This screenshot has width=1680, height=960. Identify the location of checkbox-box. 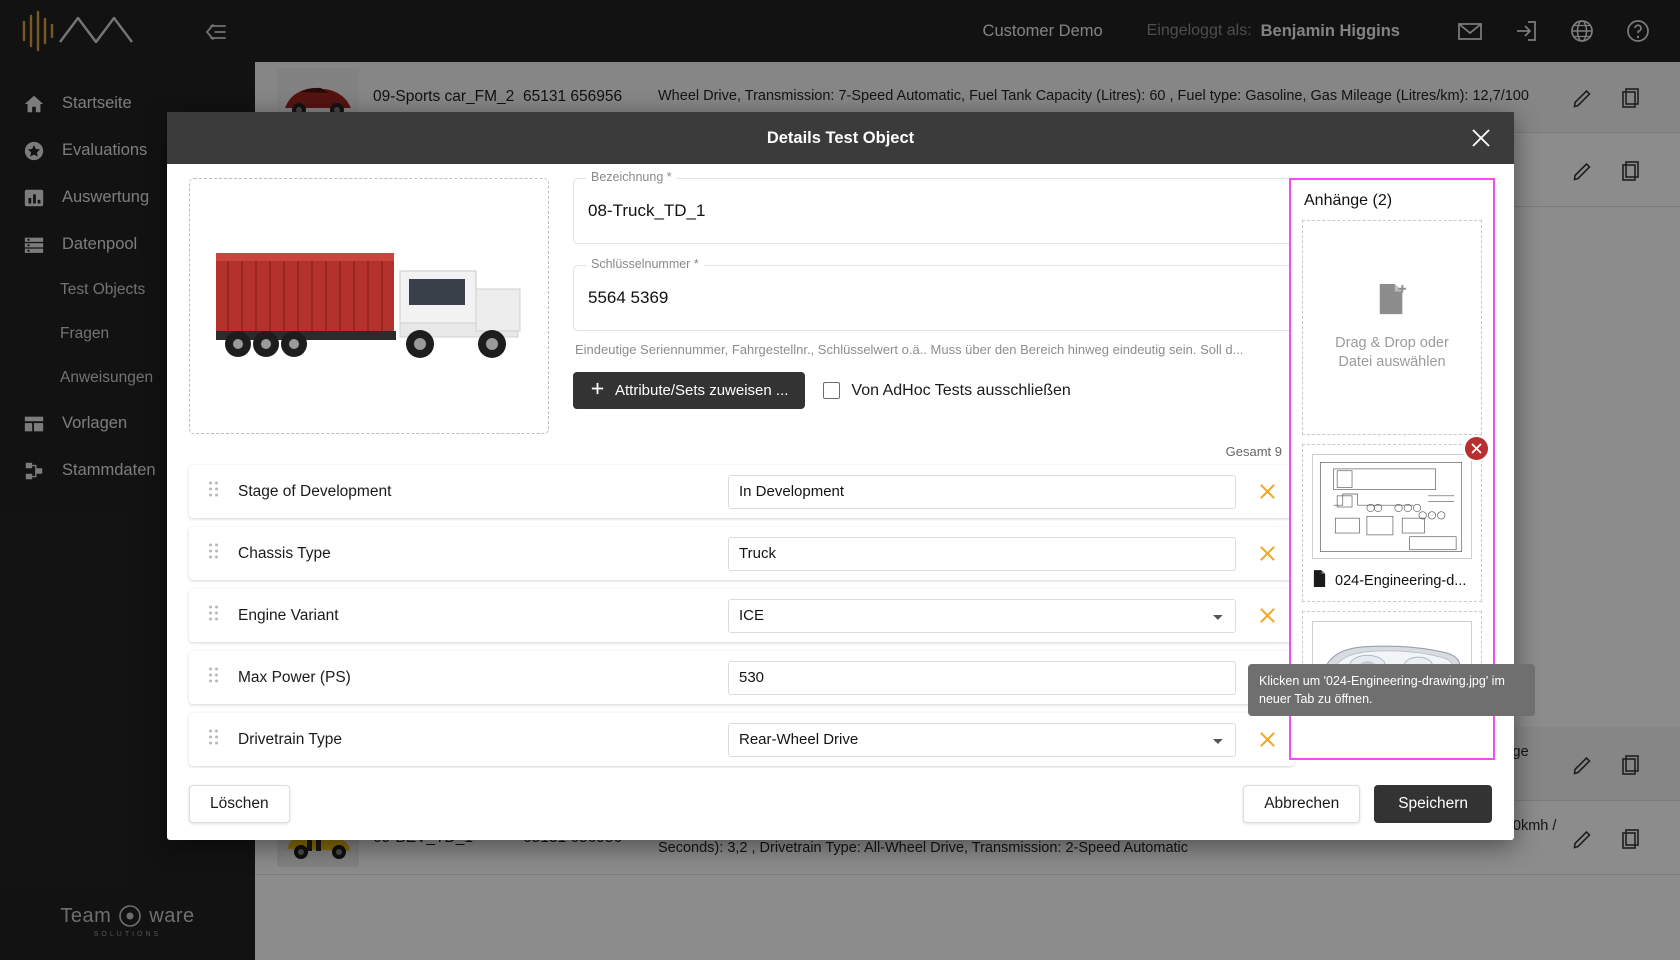
(832, 390).